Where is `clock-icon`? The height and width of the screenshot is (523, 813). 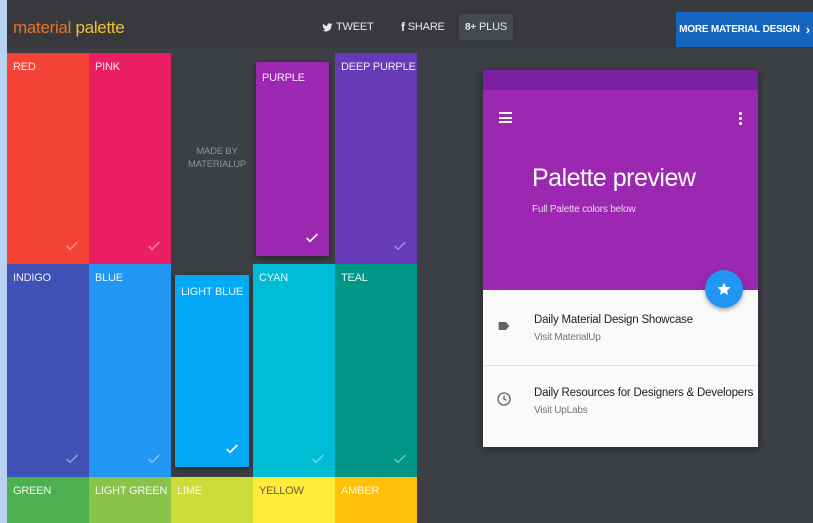 clock-icon is located at coordinates (504, 399).